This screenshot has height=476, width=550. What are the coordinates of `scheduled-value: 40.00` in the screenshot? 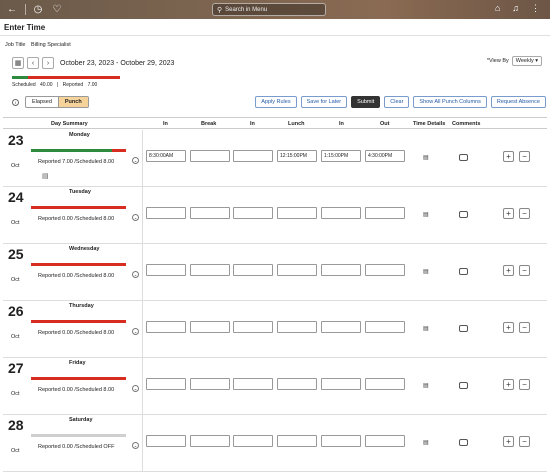 It's located at (46, 85).